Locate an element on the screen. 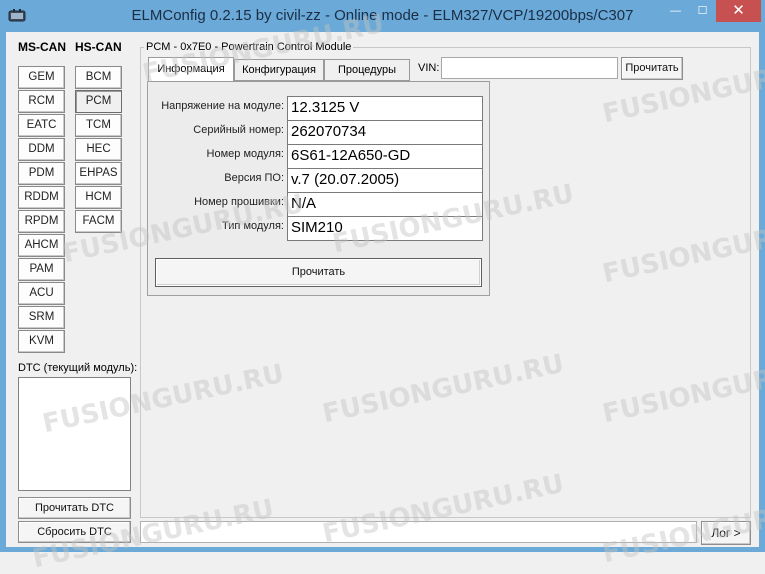  read-dtc-button: Прочитать DTC is located at coordinates (74, 508).